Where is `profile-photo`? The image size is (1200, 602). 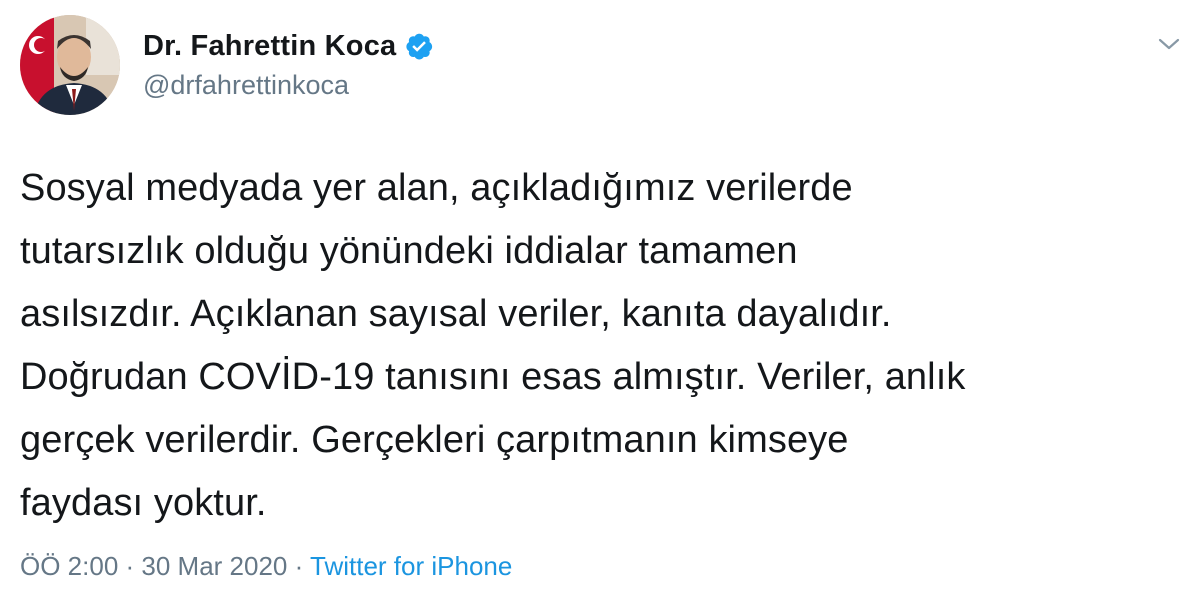
profile-photo is located at coordinates (70, 65).